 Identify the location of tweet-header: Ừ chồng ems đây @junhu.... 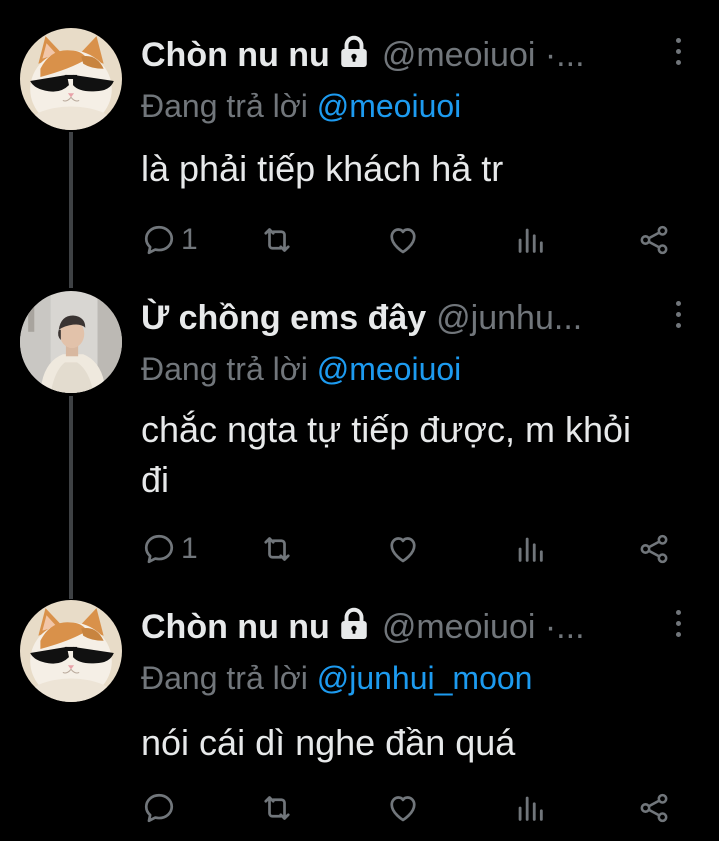
(400, 318).